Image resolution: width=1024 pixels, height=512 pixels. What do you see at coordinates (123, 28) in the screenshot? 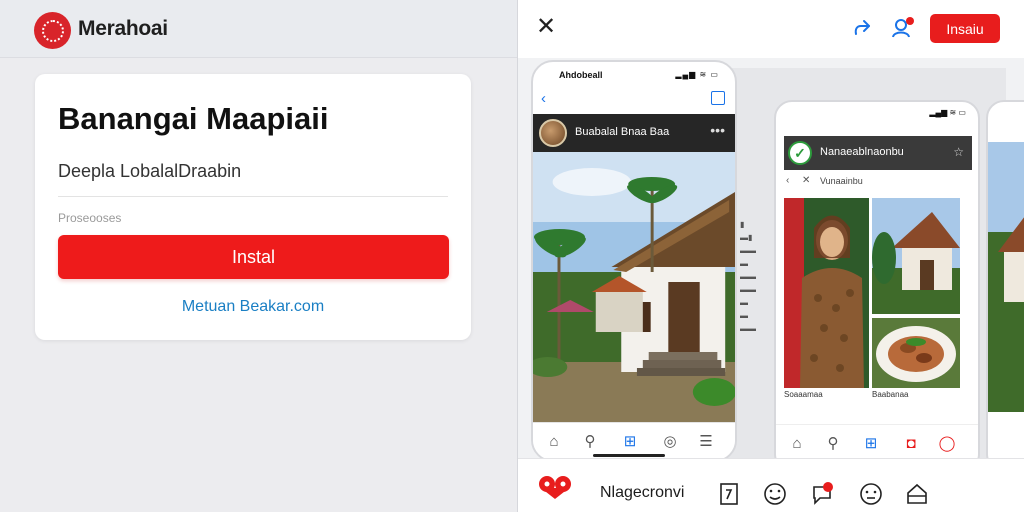
I see `brand-name: Merahoai` at bounding box center [123, 28].